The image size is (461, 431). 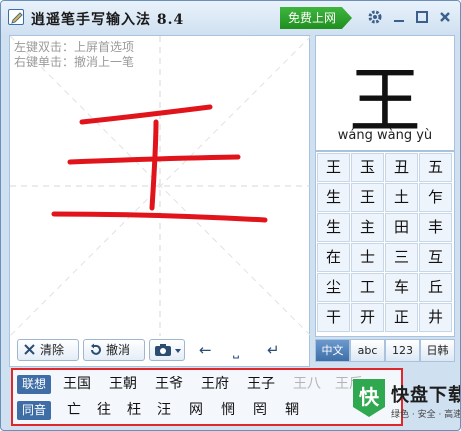 I want to click on association-item: 王爷, so click(x=169, y=384).